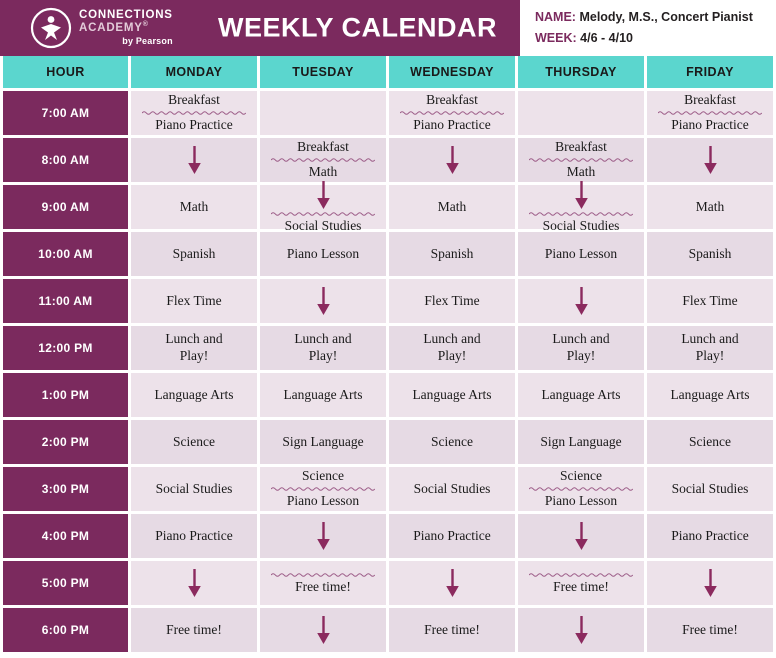  I want to click on schedule-cell-monday: Science, so click(194, 442).